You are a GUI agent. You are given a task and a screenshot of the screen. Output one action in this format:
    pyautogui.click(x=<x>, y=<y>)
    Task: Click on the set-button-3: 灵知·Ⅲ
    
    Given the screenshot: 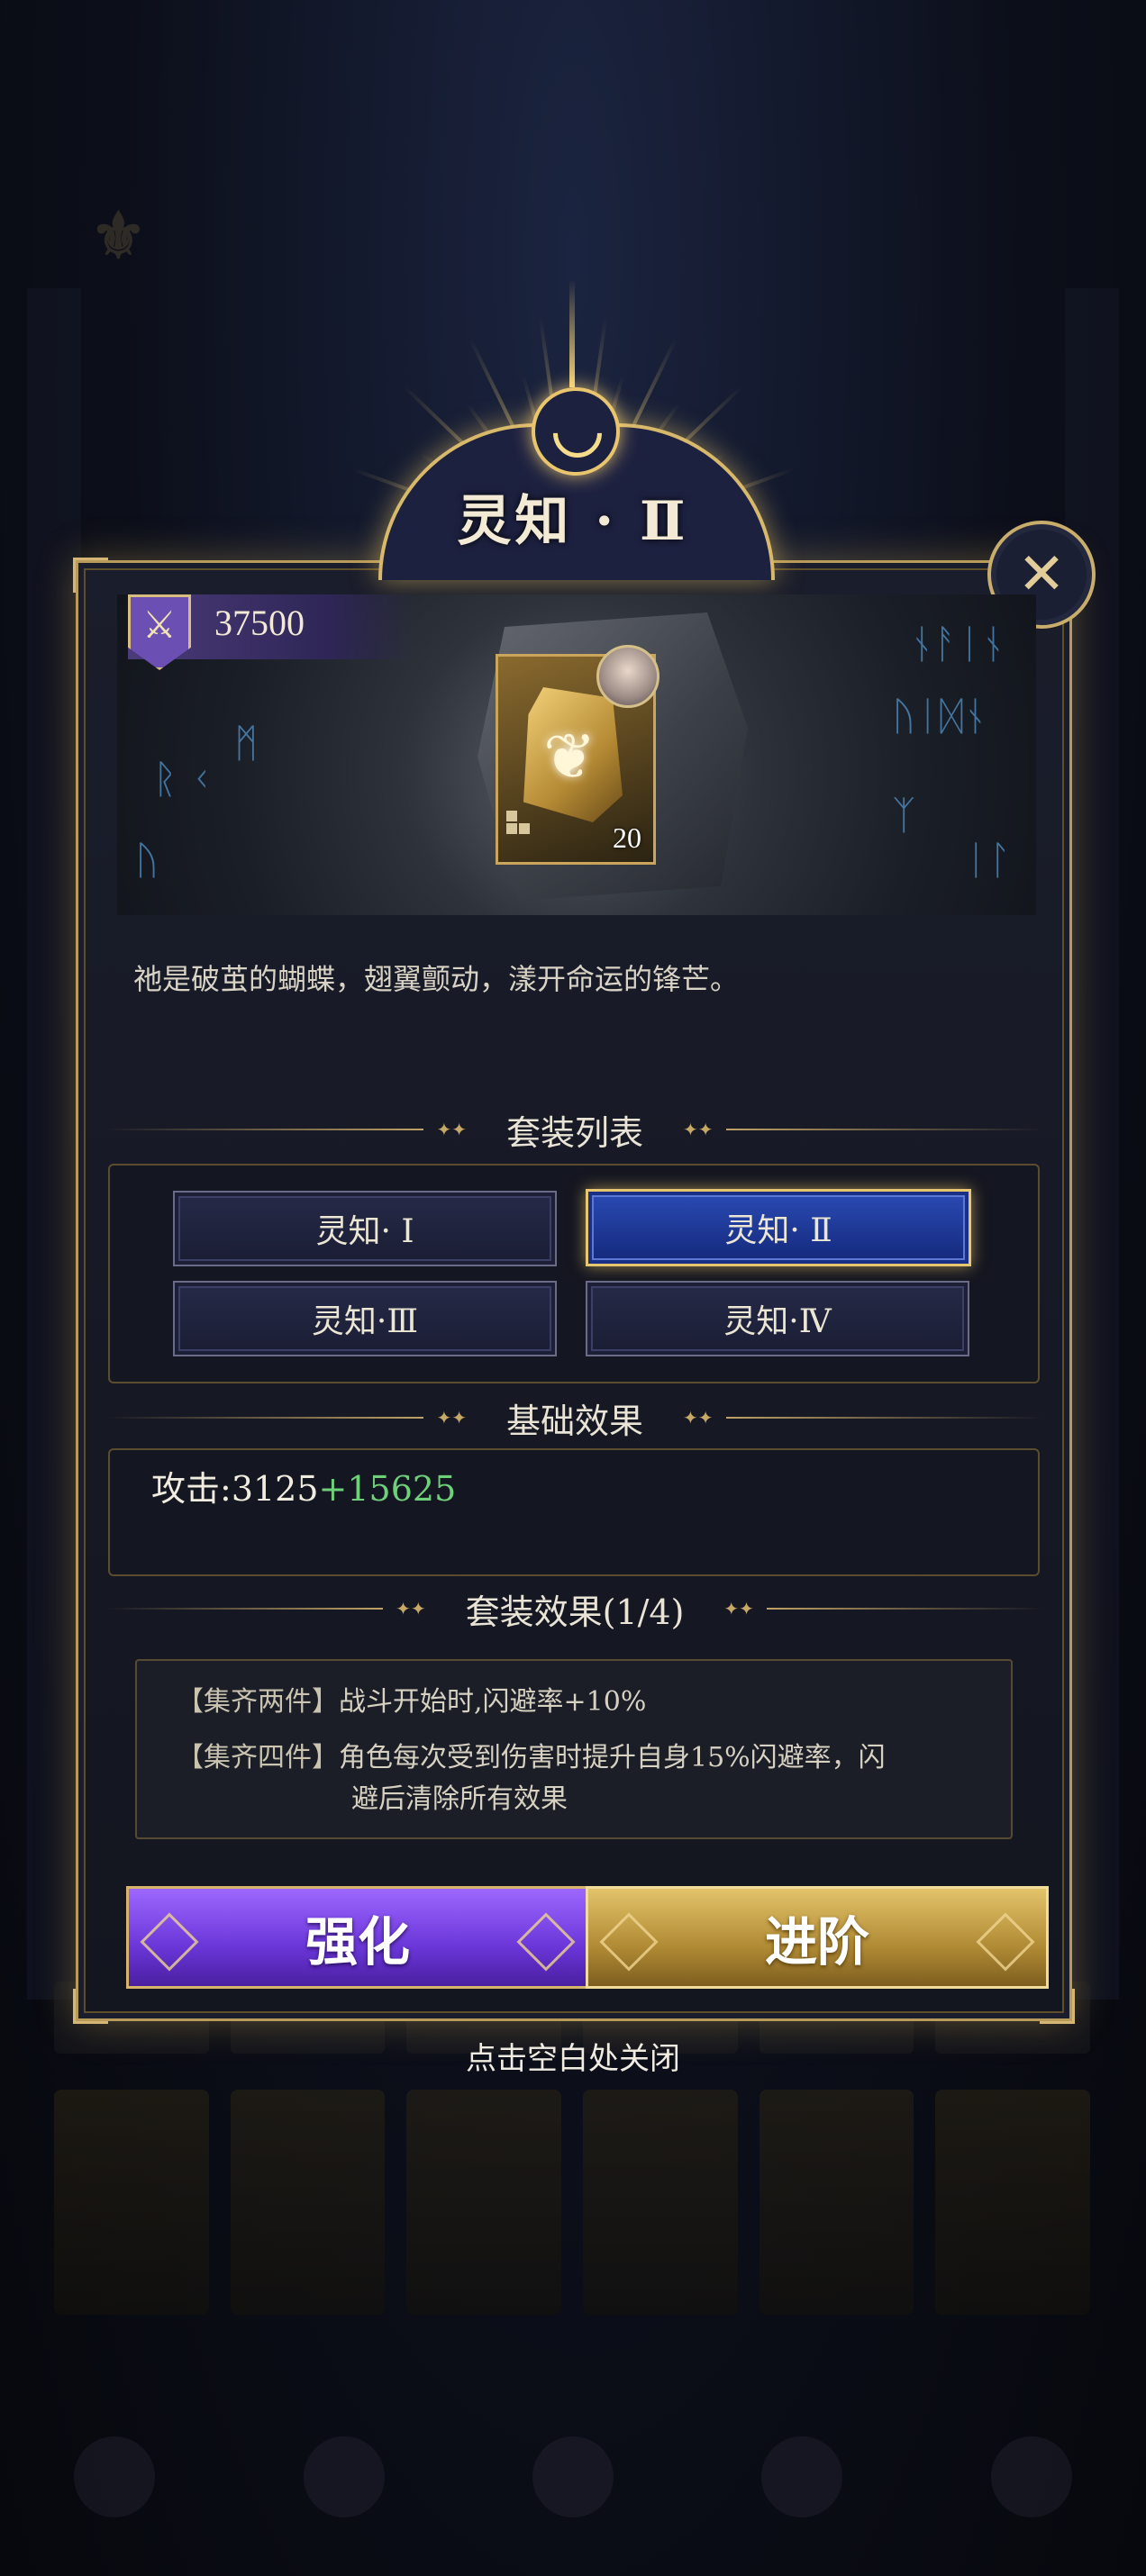 What is the action you would take?
    pyautogui.click(x=365, y=1318)
    